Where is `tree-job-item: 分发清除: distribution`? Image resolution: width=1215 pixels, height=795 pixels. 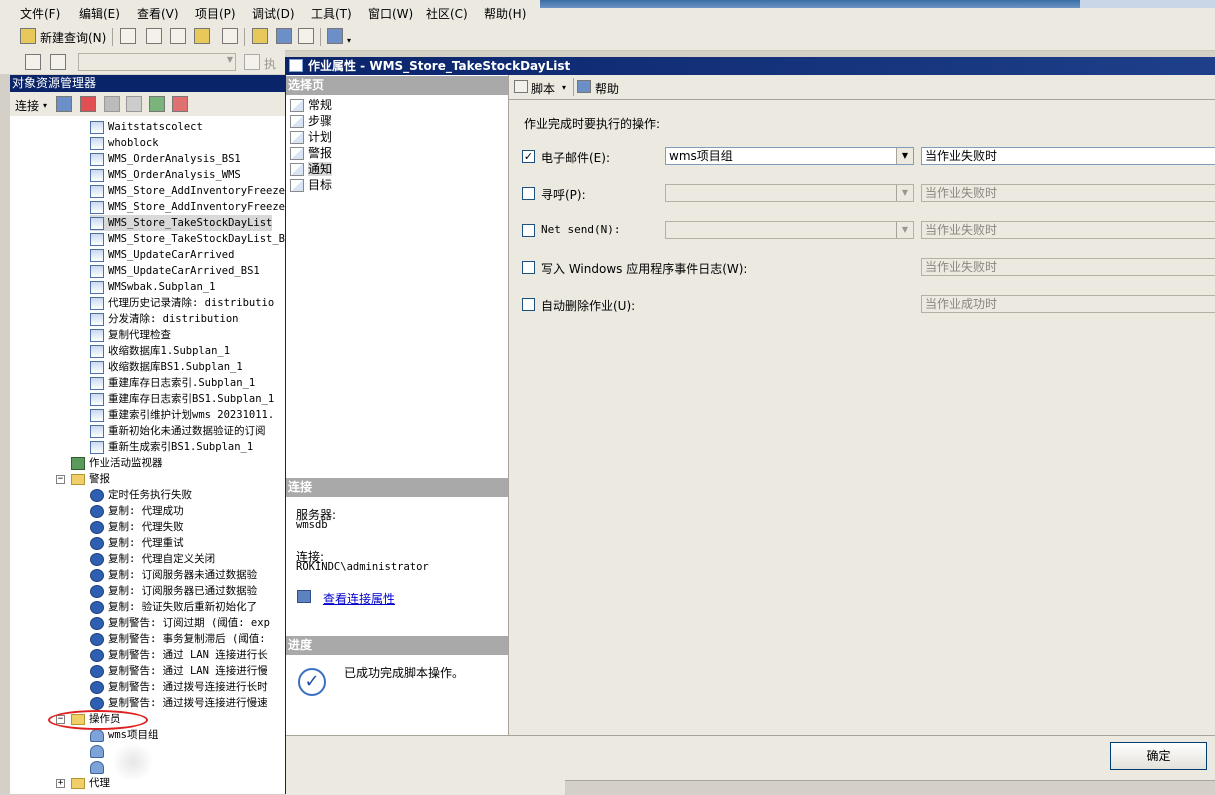 tree-job-item: 分发清除: distribution is located at coordinates (164, 319).